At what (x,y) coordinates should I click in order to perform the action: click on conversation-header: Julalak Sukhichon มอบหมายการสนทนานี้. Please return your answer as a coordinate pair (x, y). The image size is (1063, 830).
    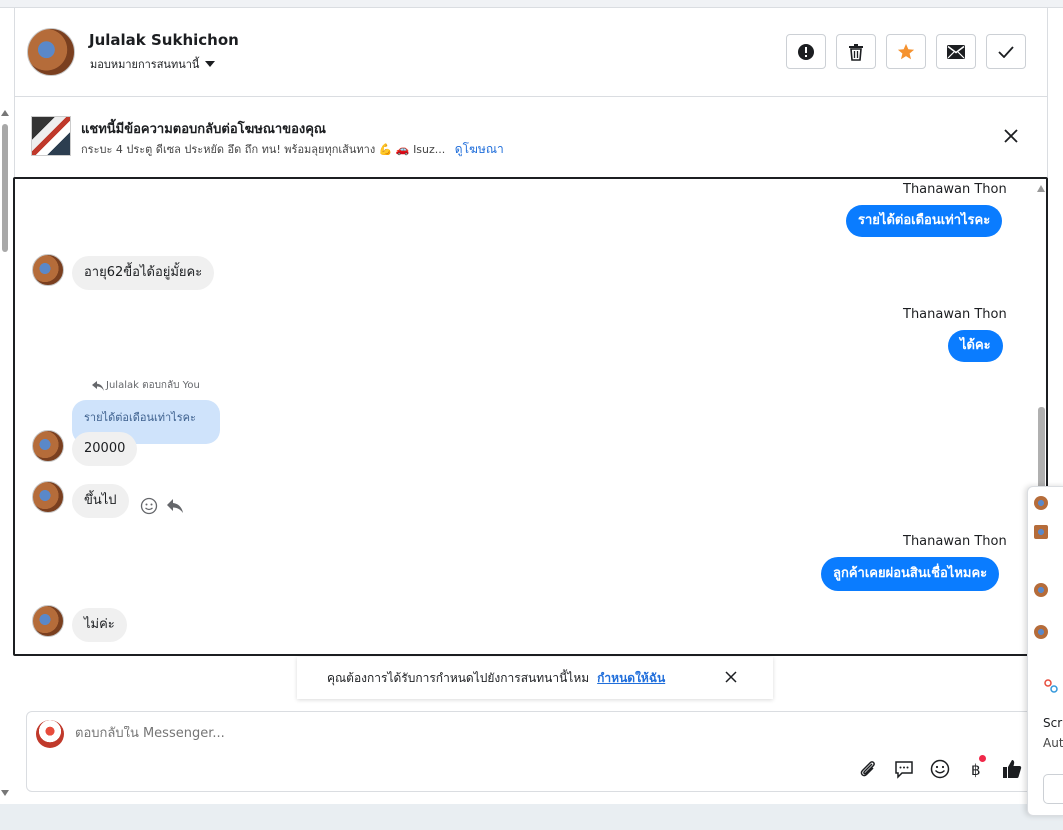
    Looking at the image, I should click on (531, 52).